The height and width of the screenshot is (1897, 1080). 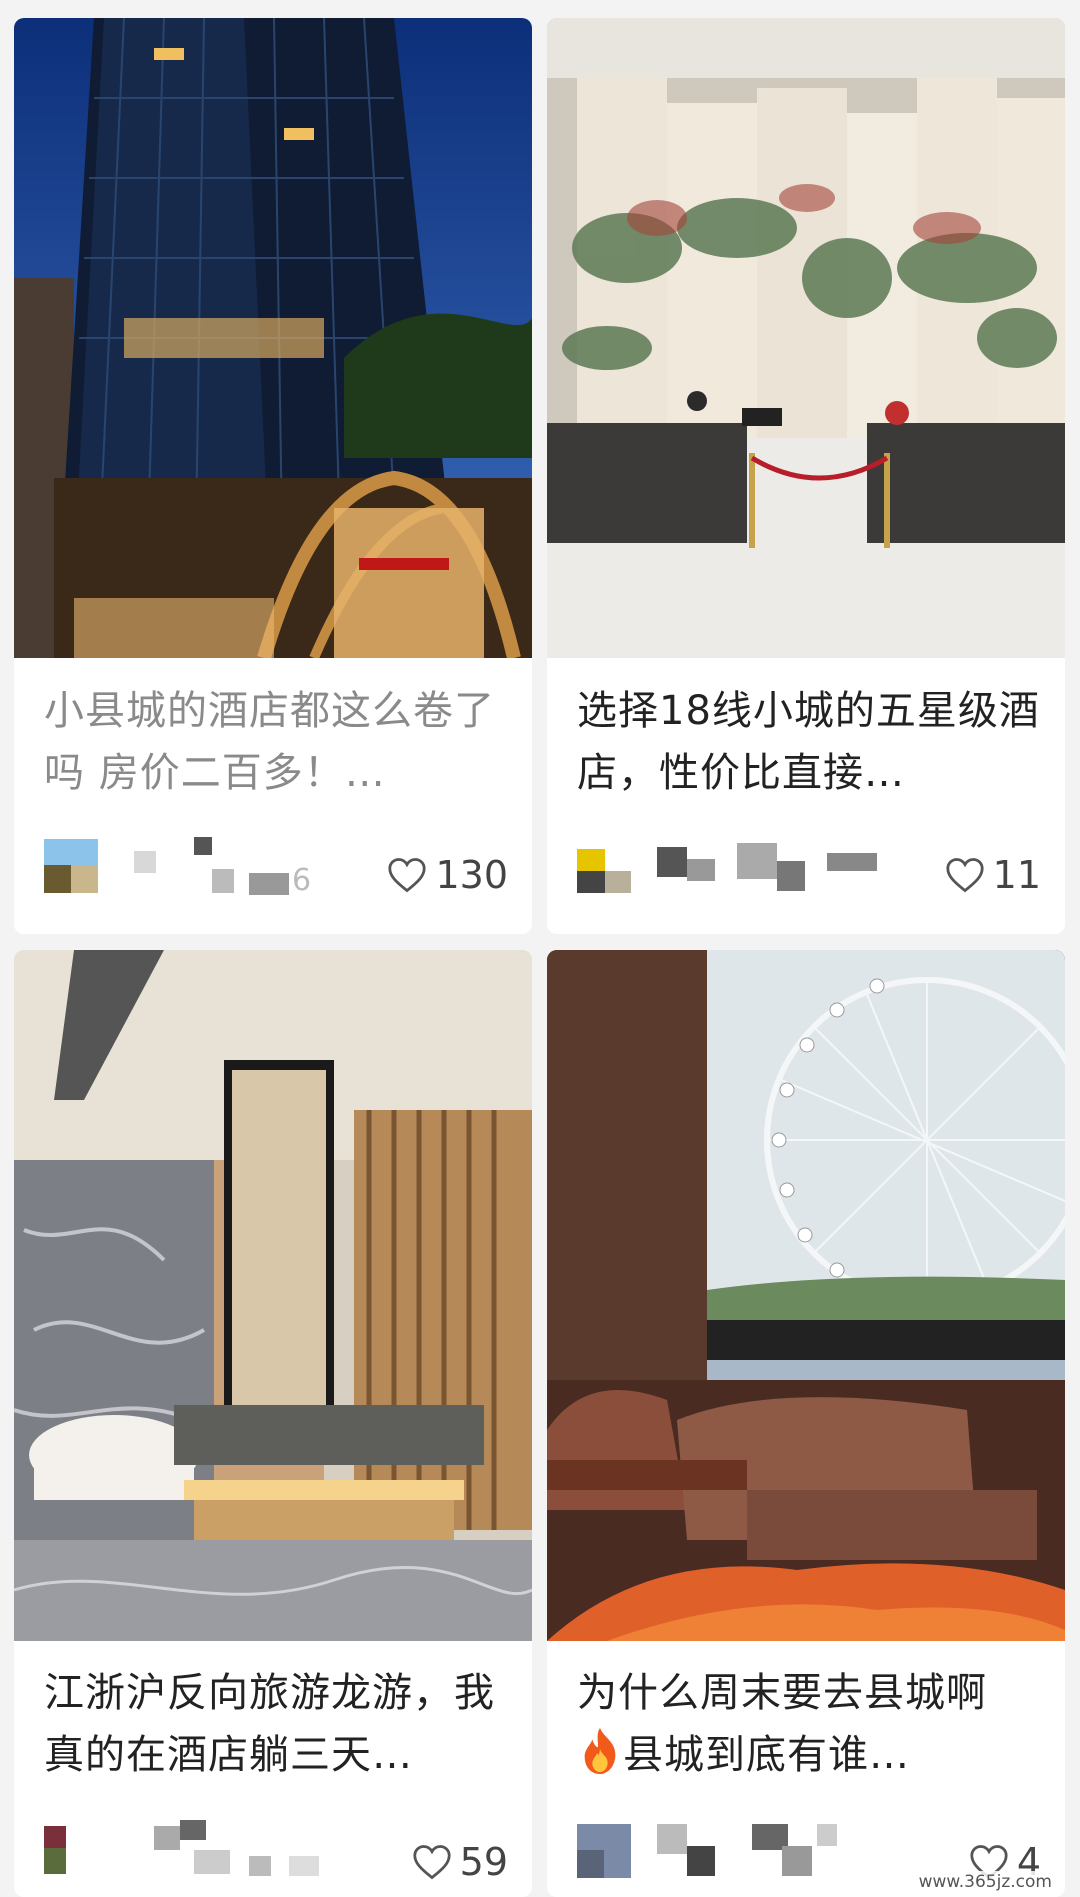 I want to click on post-meta: 59, so click(x=276, y=1858).